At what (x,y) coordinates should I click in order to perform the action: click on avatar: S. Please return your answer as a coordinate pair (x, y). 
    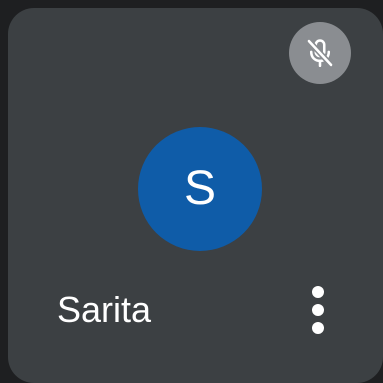
    Looking at the image, I should click on (200, 189).